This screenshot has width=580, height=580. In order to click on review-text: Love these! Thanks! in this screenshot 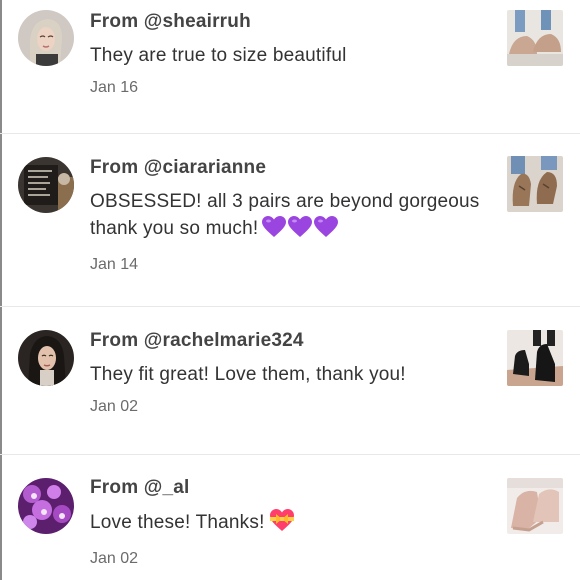, I will do `click(295, 524)`.